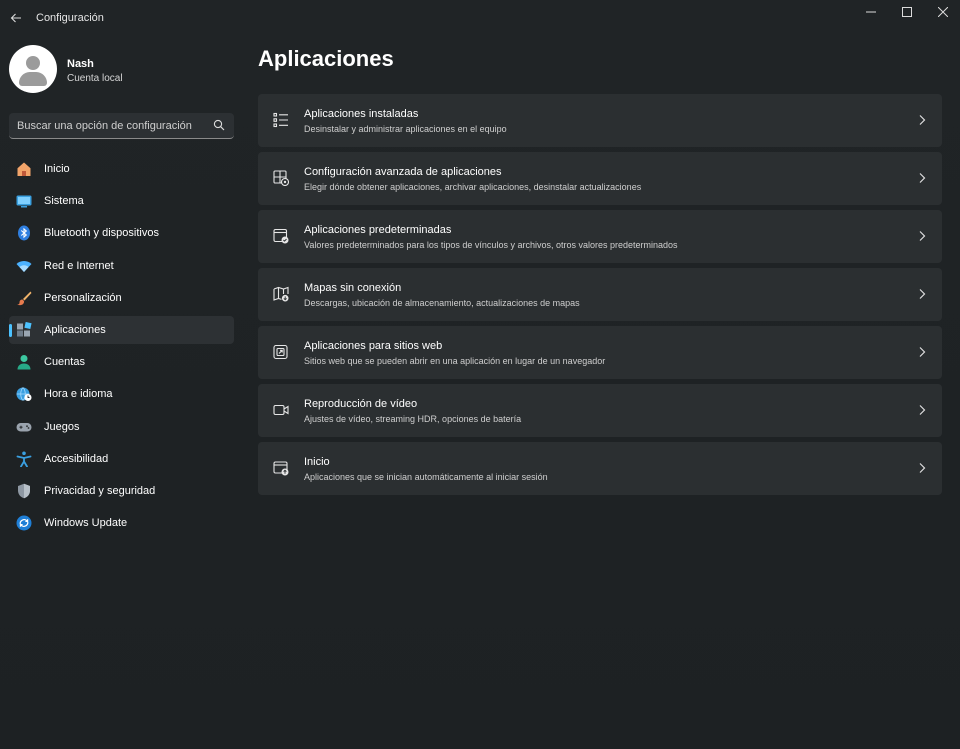  What do you see at coordinates (24, 329) in the screenshot?
I see `apps-icon` at bounding box center [24, 329].